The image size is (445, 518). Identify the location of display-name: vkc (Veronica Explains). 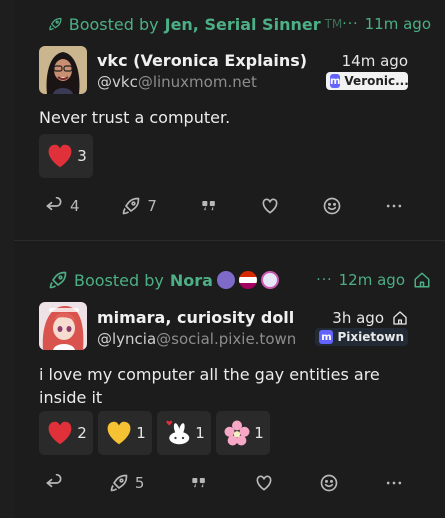
(202, 60).